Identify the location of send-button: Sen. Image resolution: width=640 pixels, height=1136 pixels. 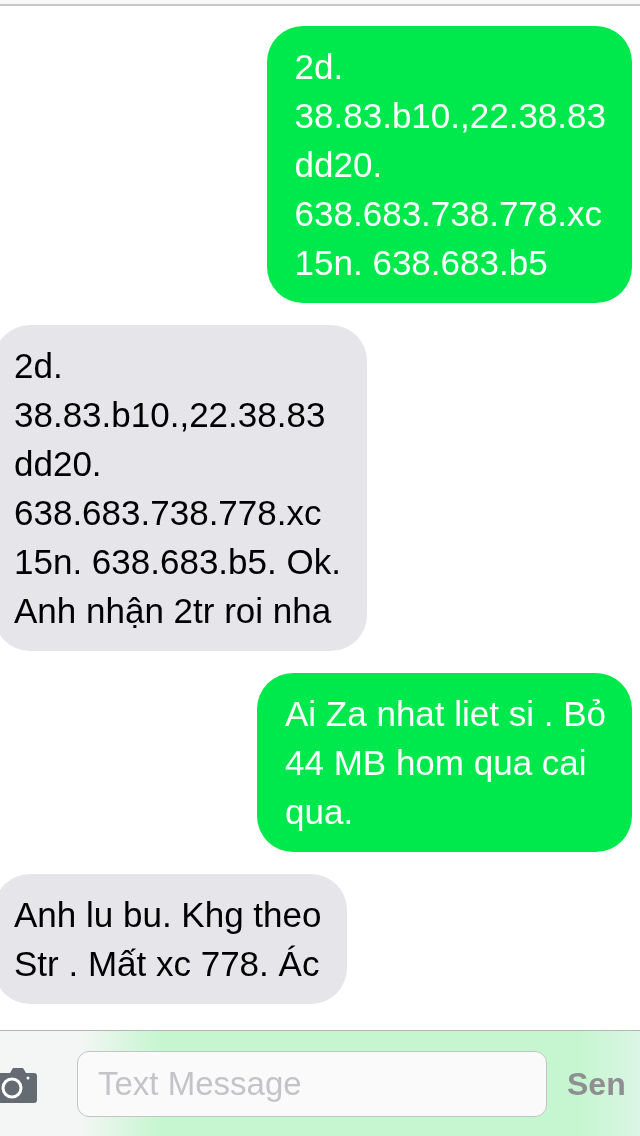
(596, 1083).